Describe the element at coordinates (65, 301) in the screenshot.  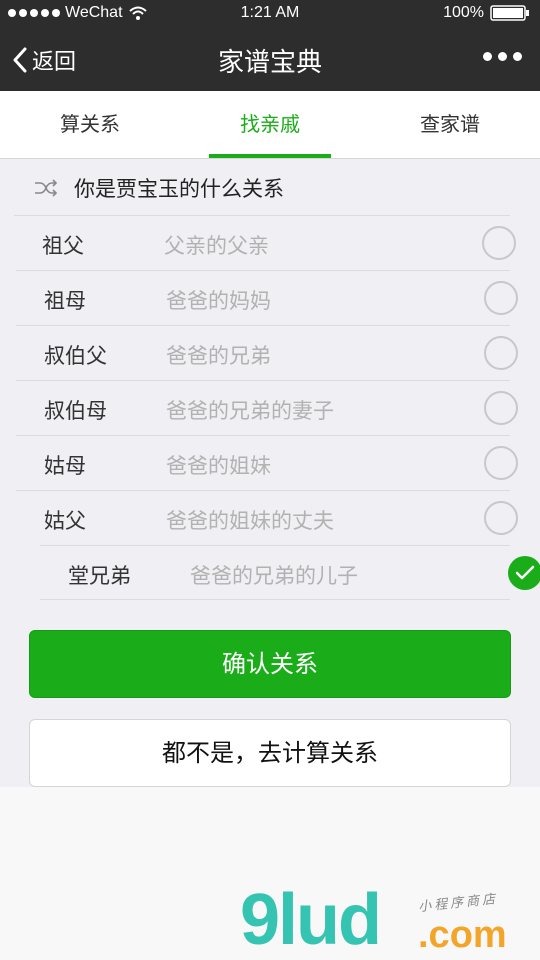
I see `relation-term: 祖母` at that location.